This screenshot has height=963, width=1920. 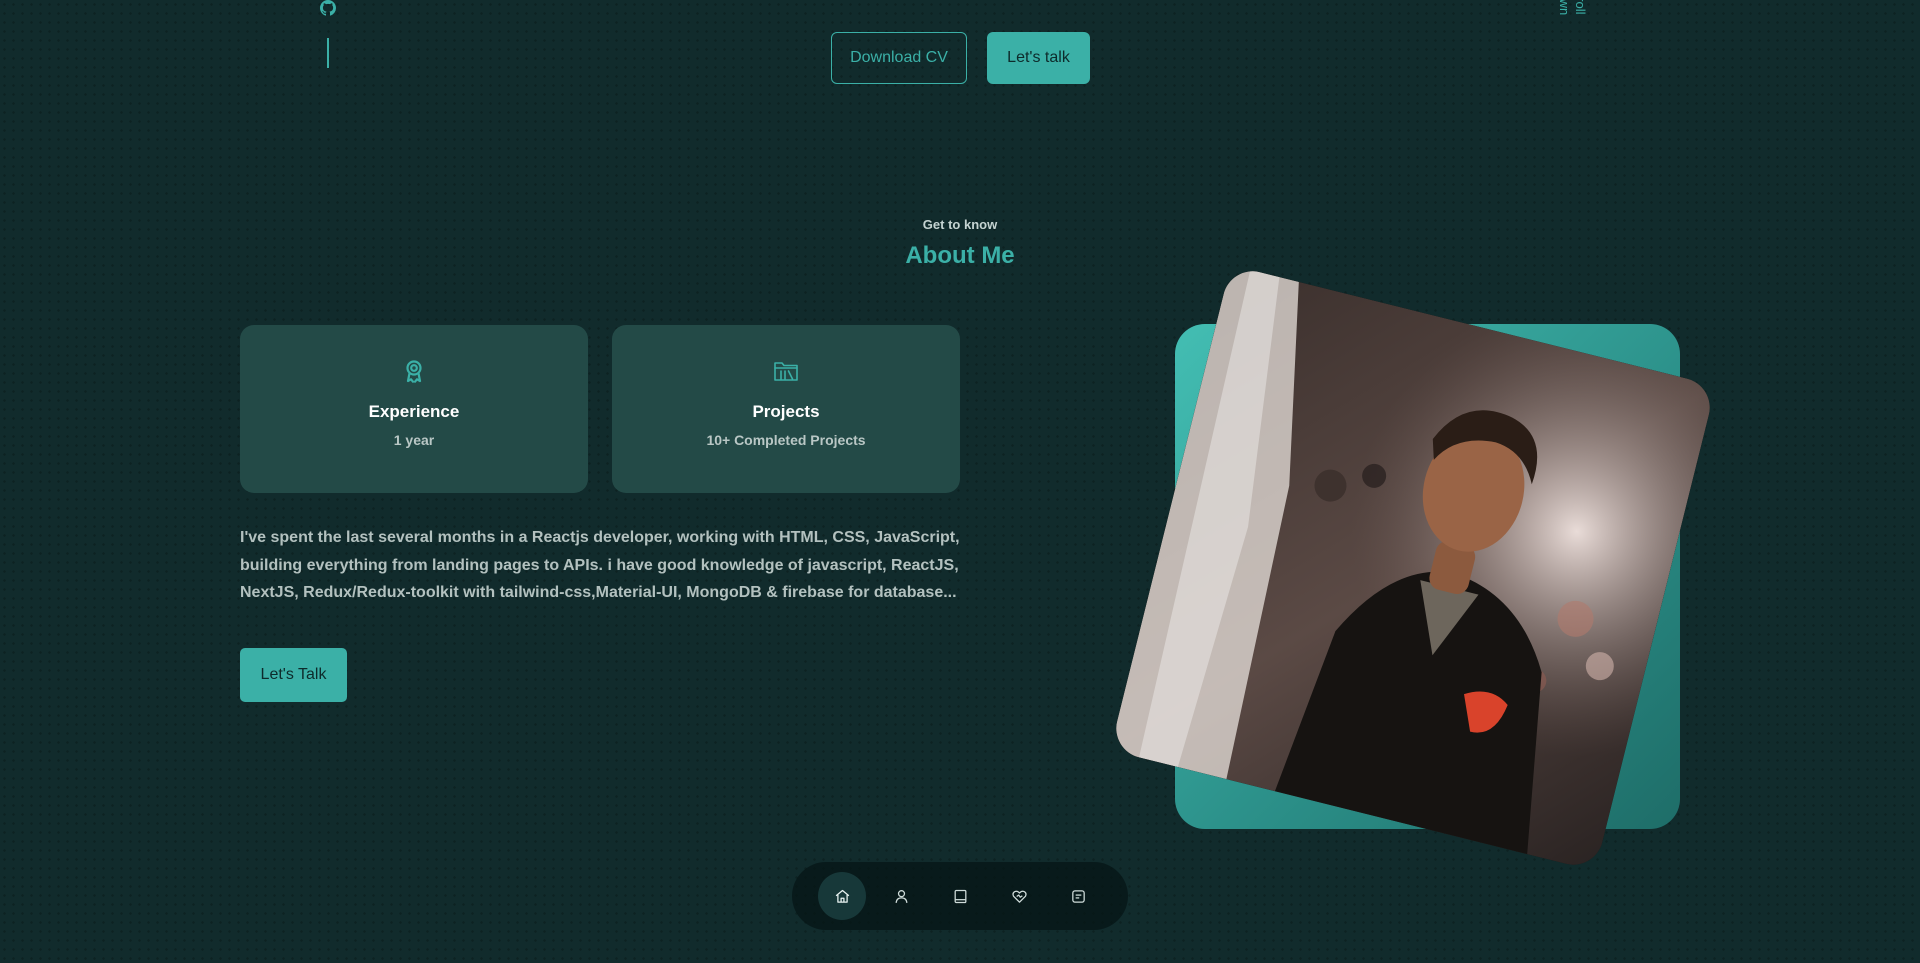 I want to click on scroll-down-link: Scroll Down, so click(x=1572, y=15).